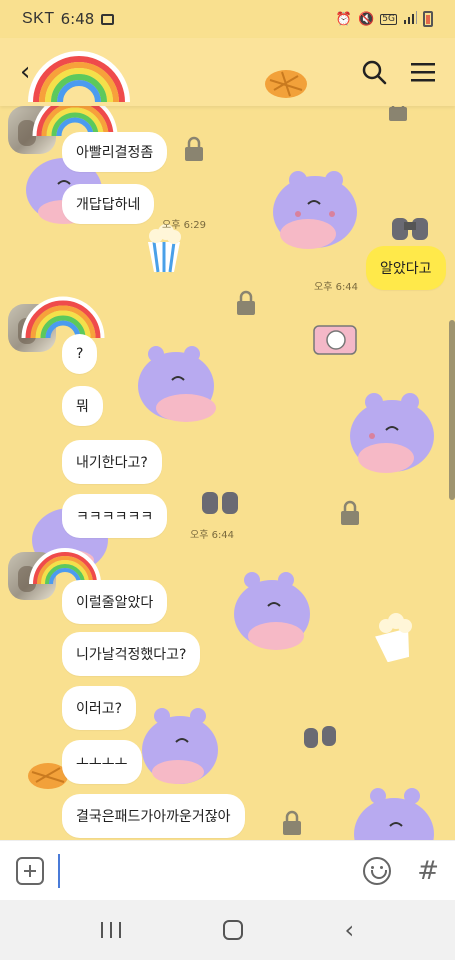 Image resolution: width=455 pixels, height=960 pixels. I want to click on message-bubble: ㅋㅋㅋㅋㅋㅋ, so click(115, 516).